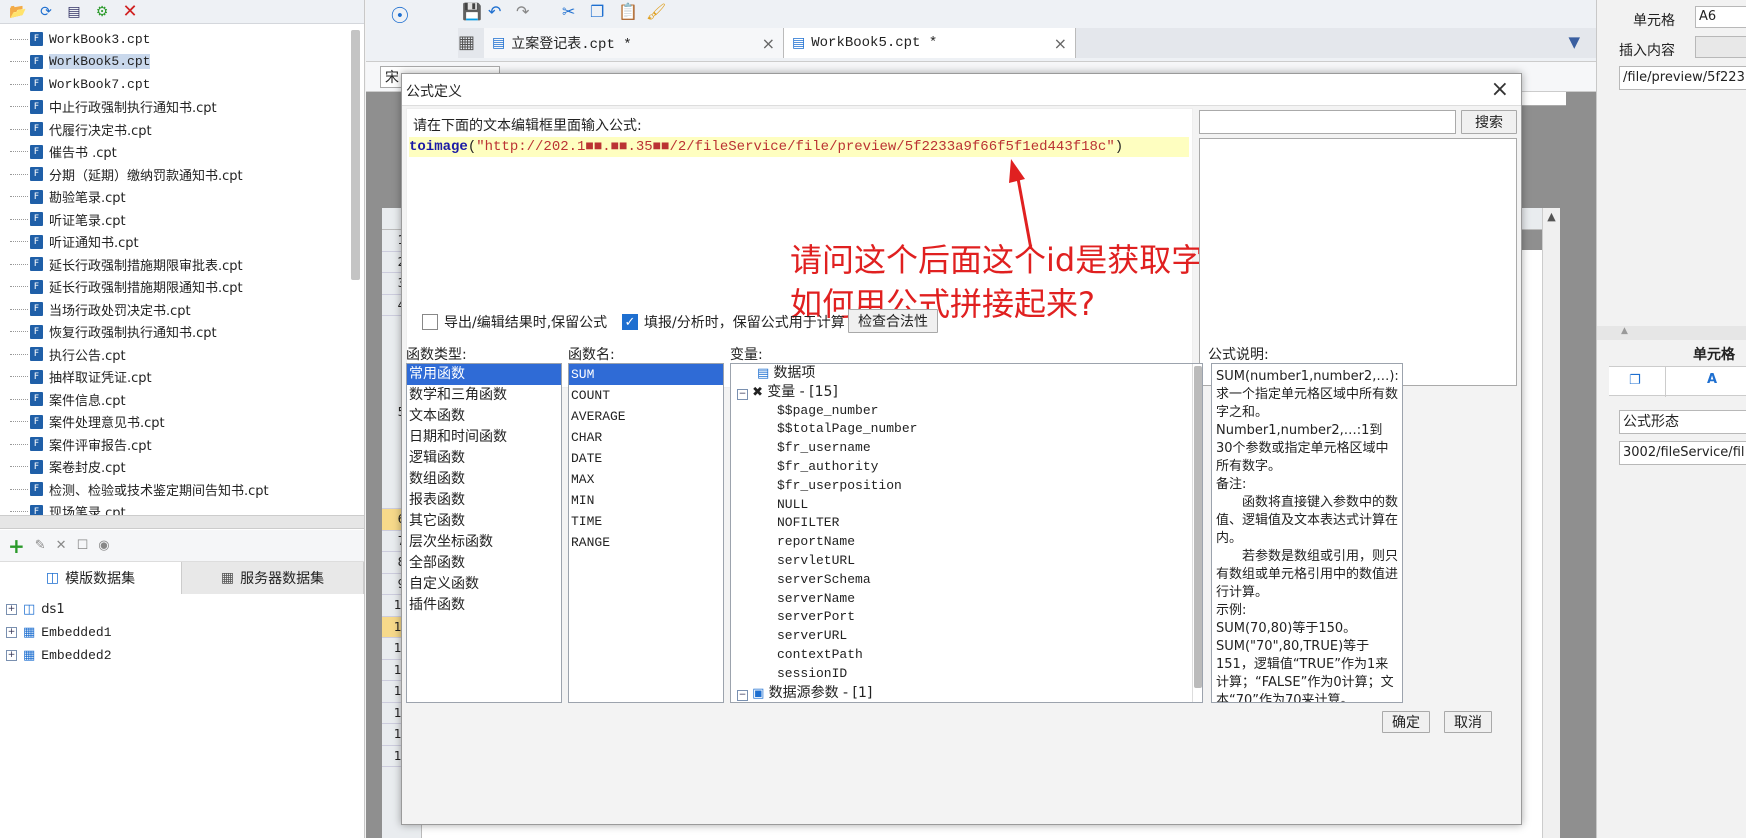 The image size is (1746, 838). I want to click on variable-item: $$totalPage_number, so click(966, 429).